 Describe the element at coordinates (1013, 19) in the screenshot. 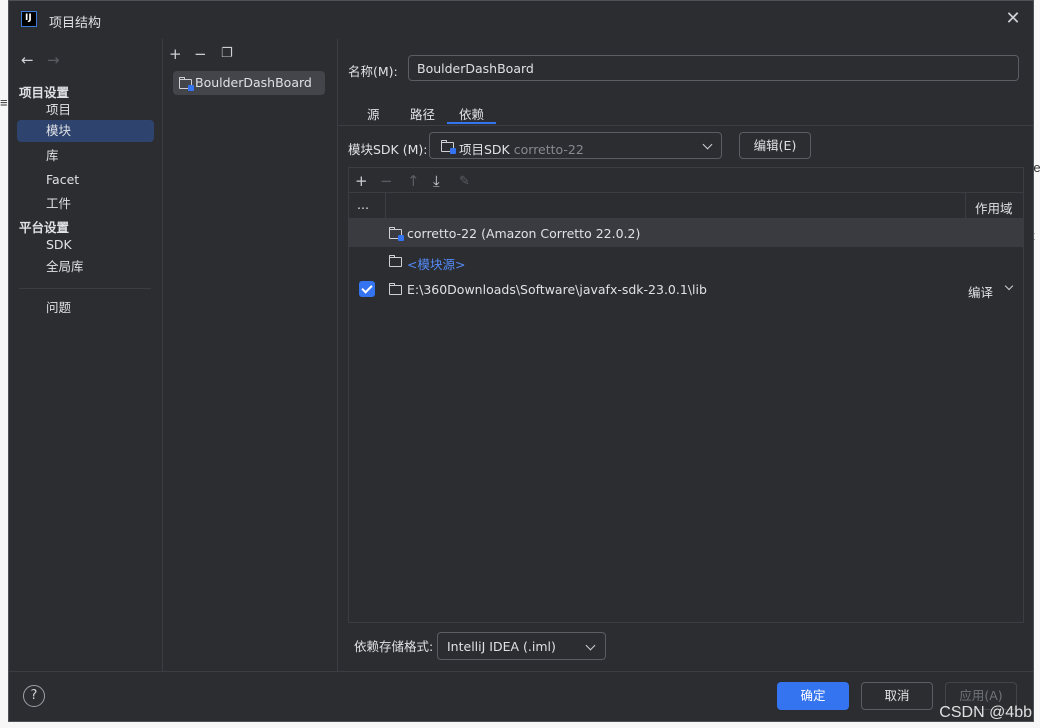

I see `close-icon: ✕` at that location.